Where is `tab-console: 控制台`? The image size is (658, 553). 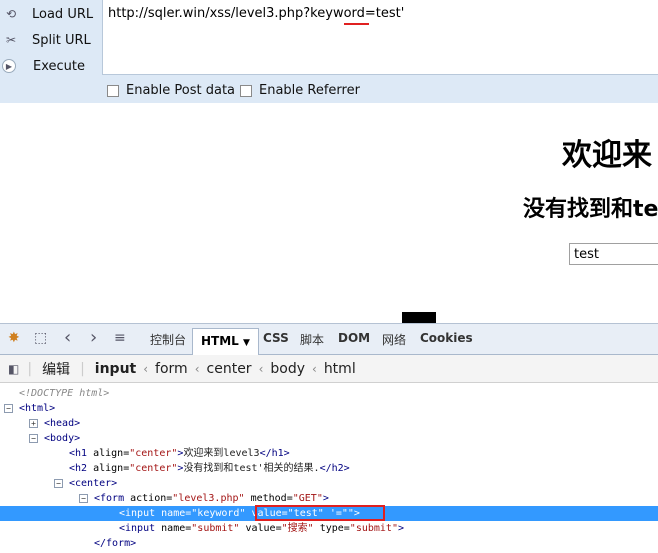
tab-console: 控制台 is located at coordinates (168, 339).